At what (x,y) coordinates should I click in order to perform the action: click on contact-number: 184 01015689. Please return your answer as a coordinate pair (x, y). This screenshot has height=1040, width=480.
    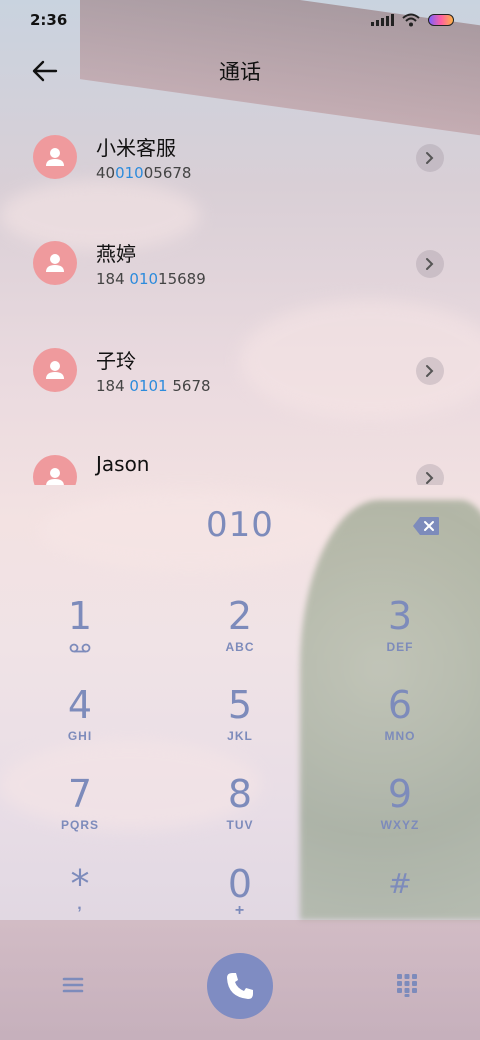
    Looking at the image, I should click on (151, 279).